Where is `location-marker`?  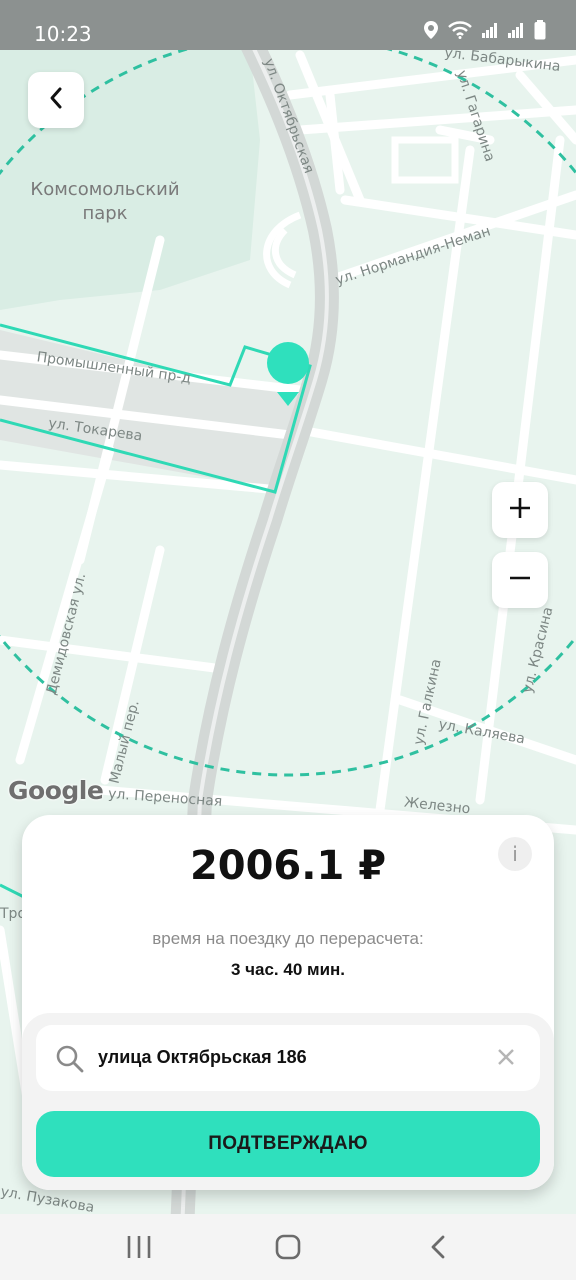
location-marker is located at coordinates (288, 363).